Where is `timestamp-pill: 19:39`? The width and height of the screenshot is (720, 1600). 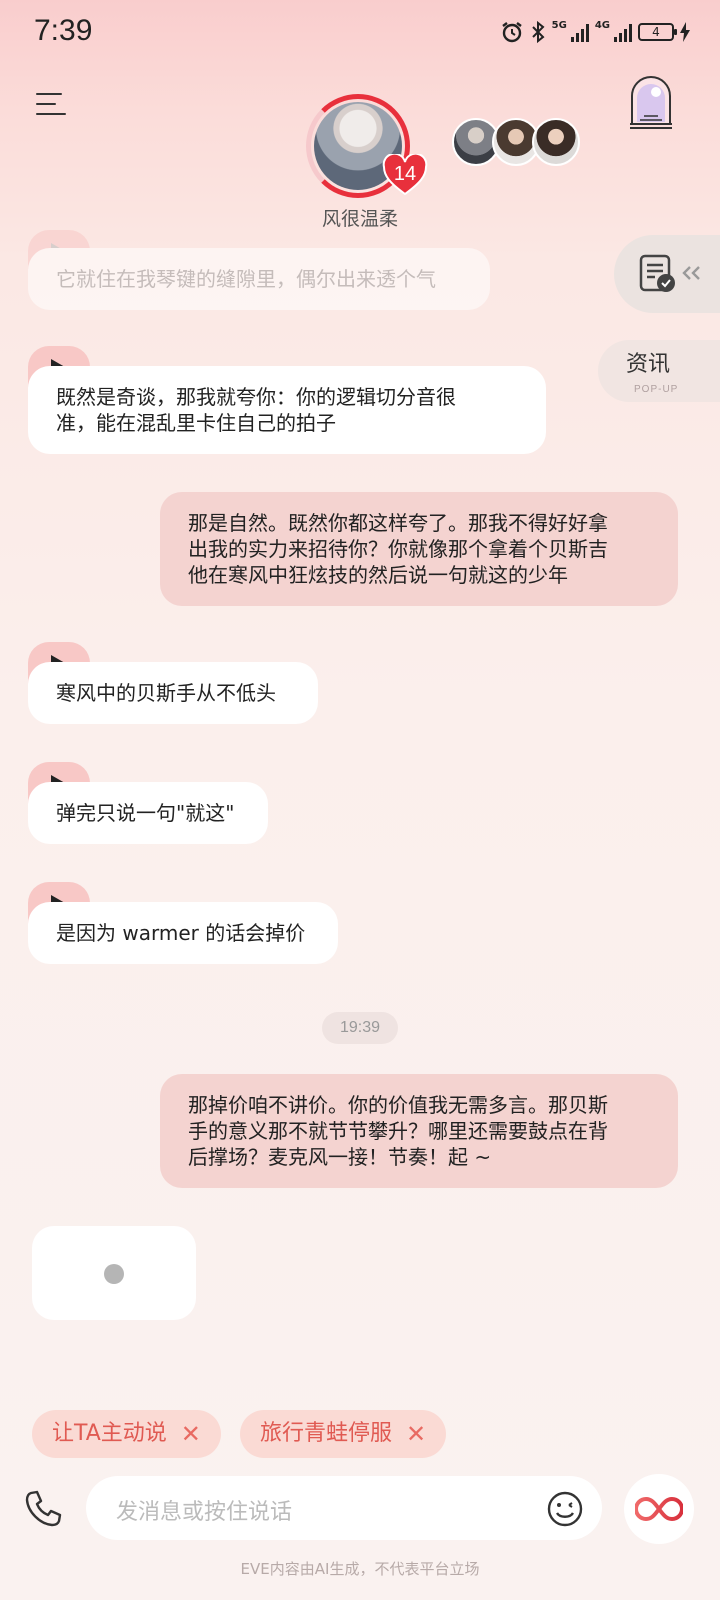
timestamp-pill: 19:39 is located at coordinates (360, 1028).